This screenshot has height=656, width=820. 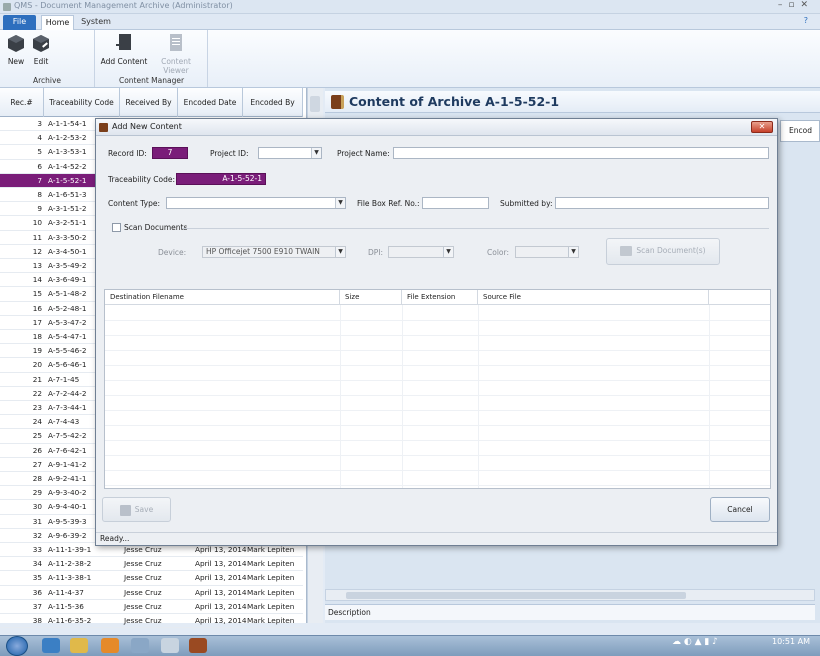 I want to click on add-content-button: Add Content, so click(x=124, y=49).